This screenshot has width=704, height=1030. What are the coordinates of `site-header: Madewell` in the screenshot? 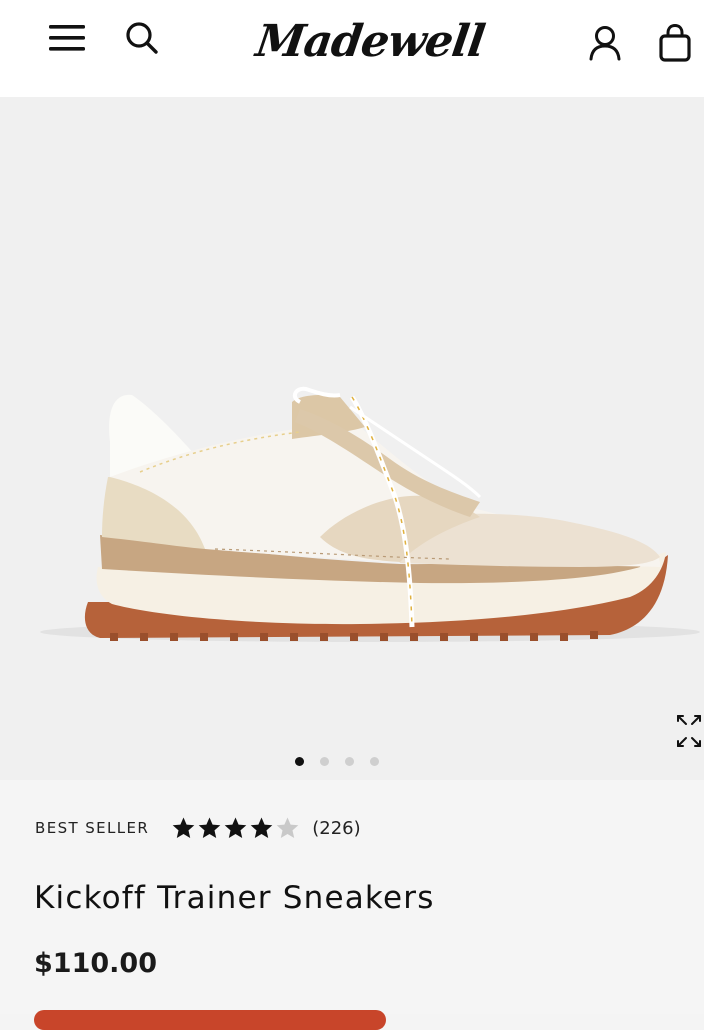 It's located at (352, 48).